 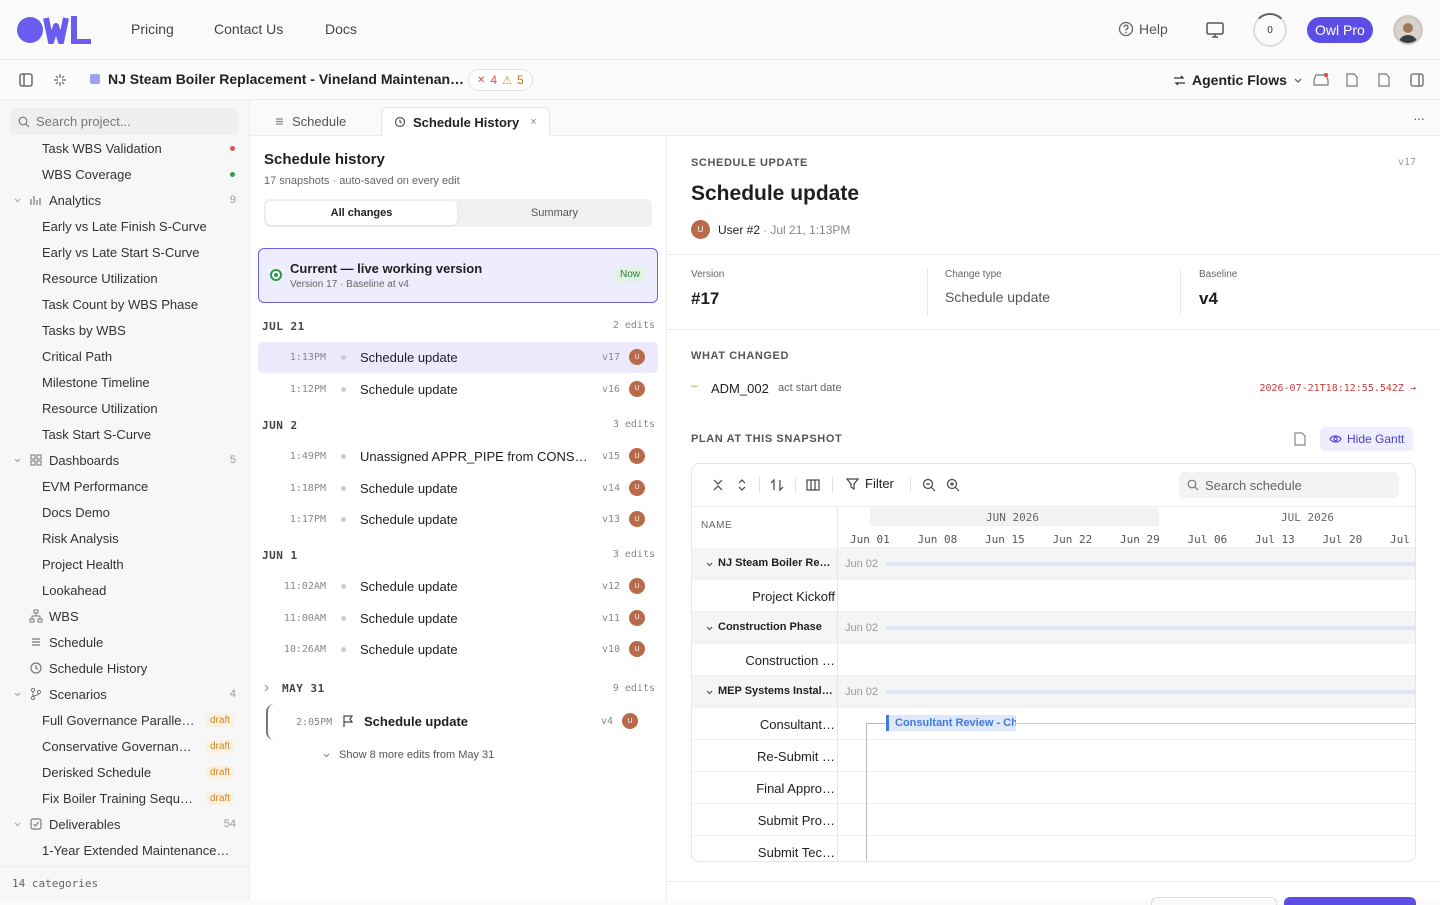 I want to click on show-more-button: Show 8 more edits from May 31, so click(x=408, y=755).